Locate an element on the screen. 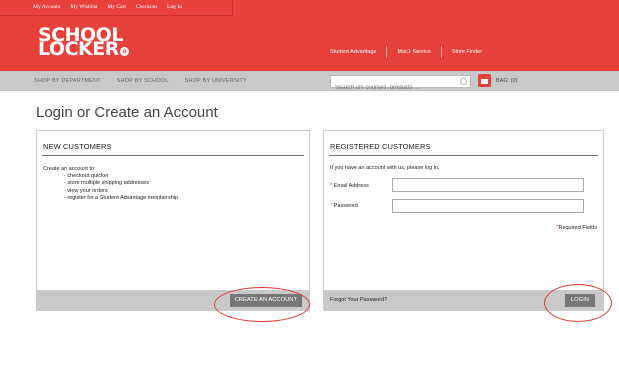  my-wishlist-link: My Wishlist is located at coordinates (83, 7).